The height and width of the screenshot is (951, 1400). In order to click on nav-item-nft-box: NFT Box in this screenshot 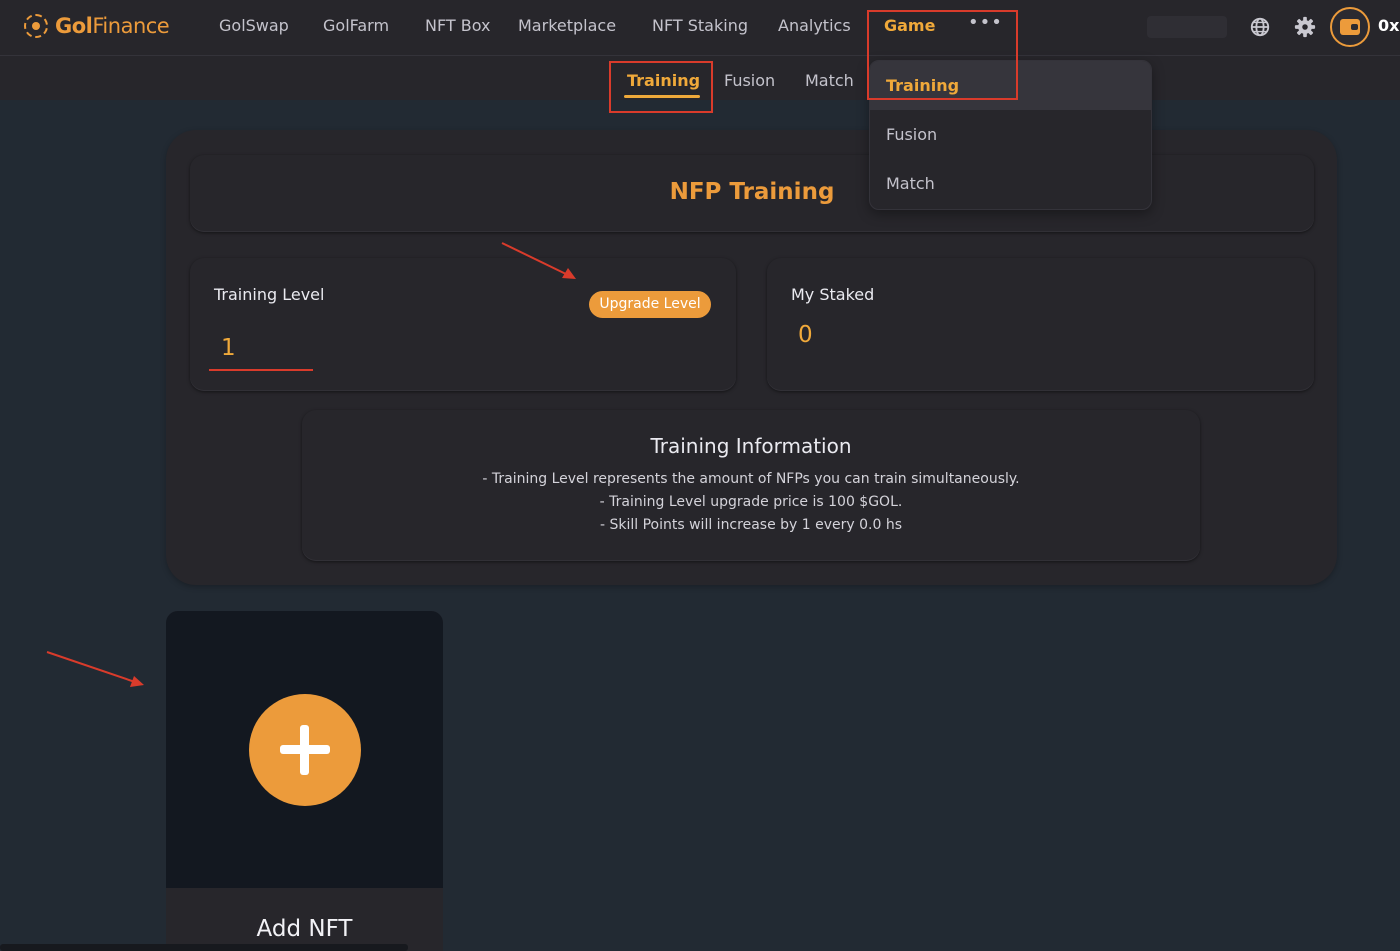, I will do `click(458, 25)`.